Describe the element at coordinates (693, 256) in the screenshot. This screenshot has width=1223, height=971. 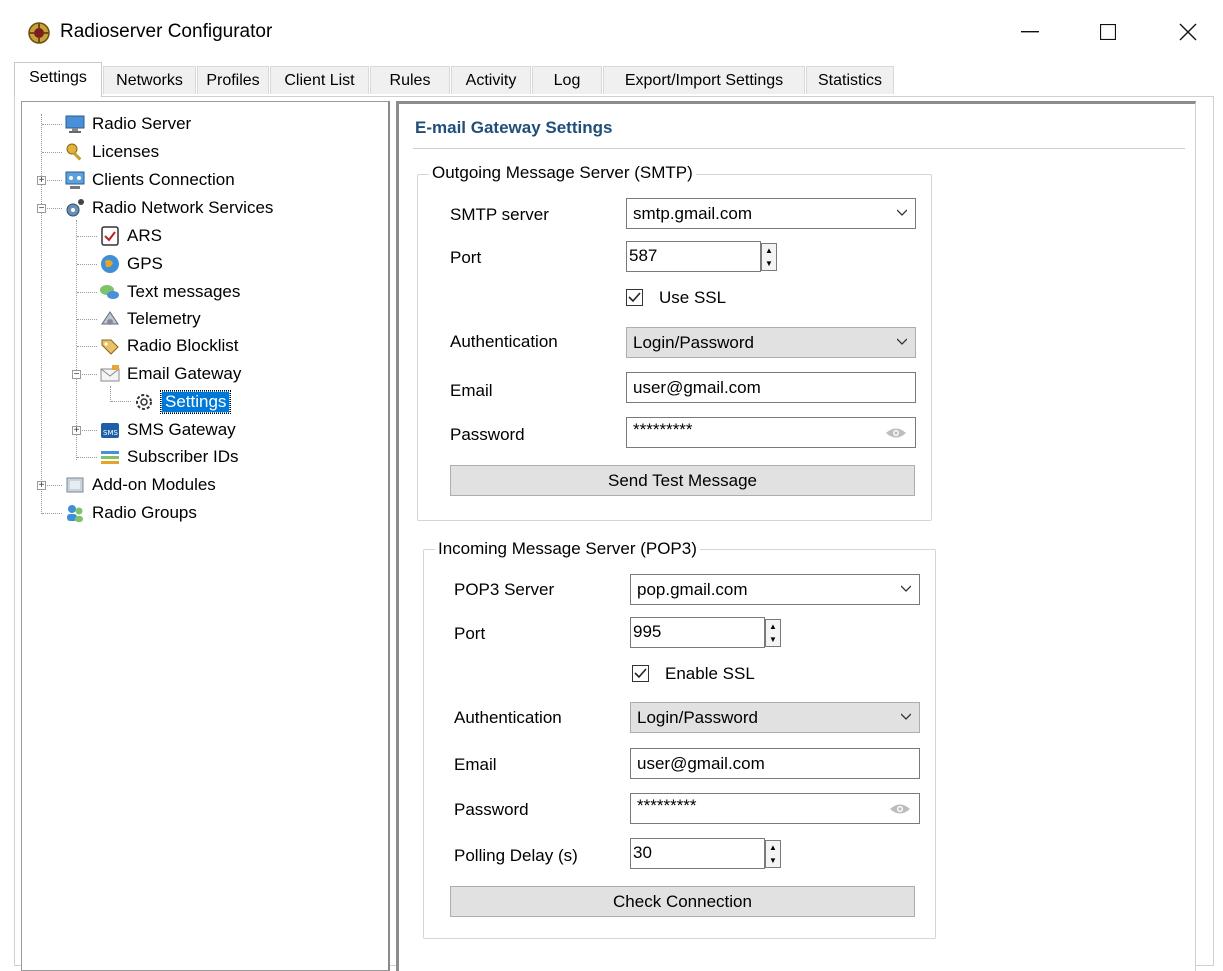
I see `smtp-port-input: 587` at that location.